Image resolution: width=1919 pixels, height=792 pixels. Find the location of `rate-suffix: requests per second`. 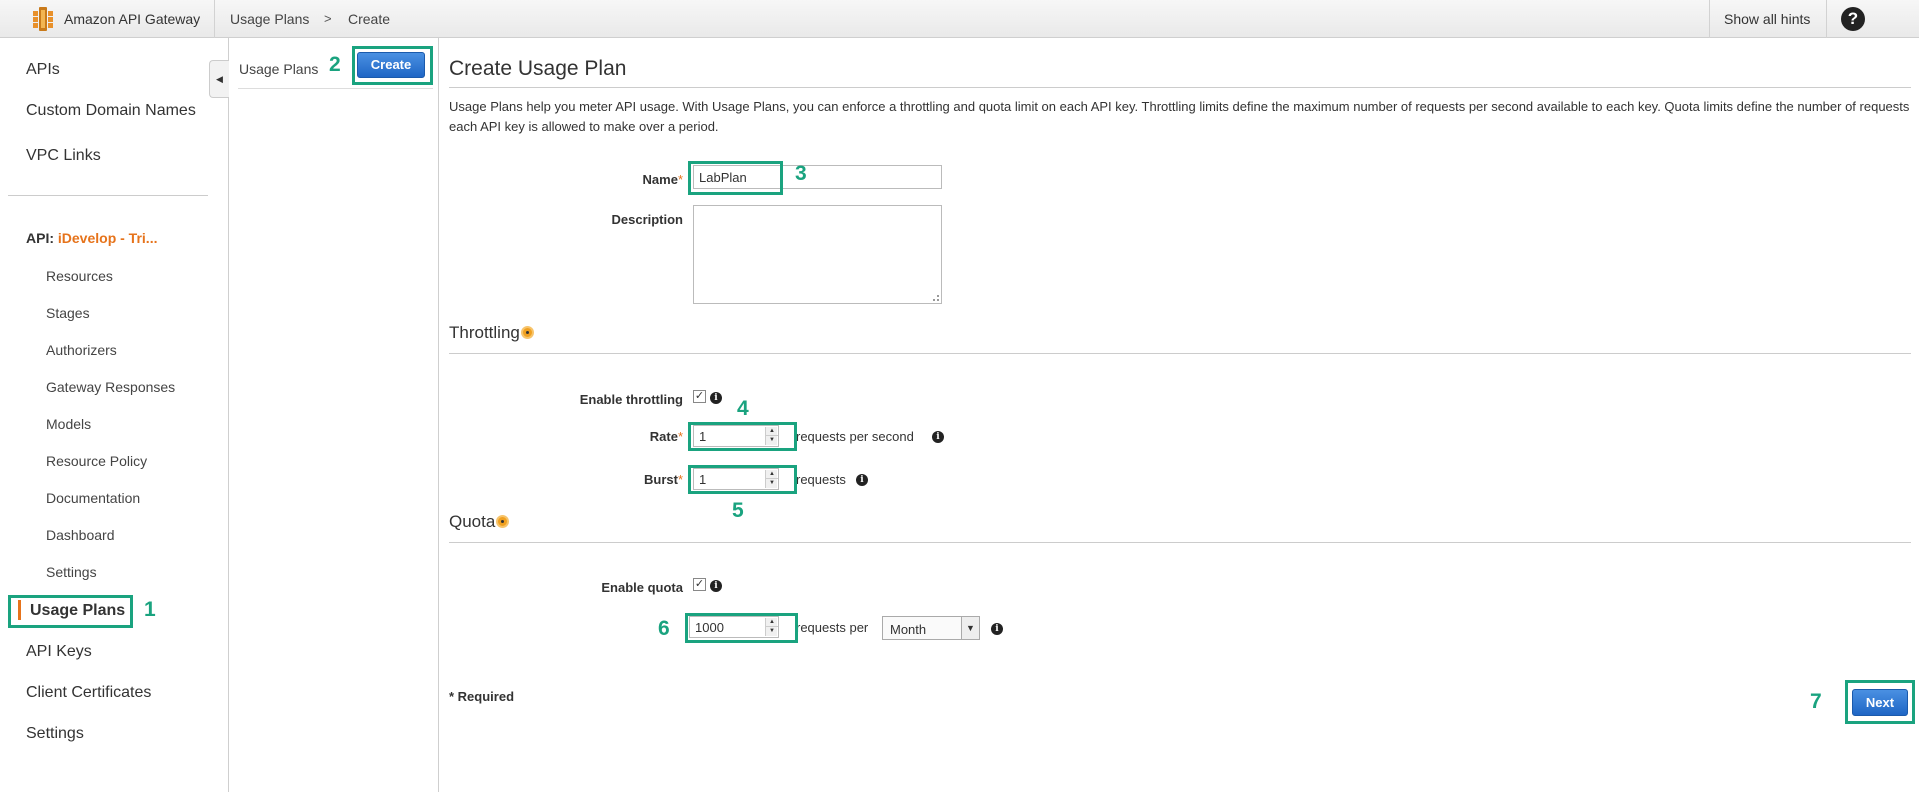

rate-suffix: requests per second is located at coordinates (855, 436).